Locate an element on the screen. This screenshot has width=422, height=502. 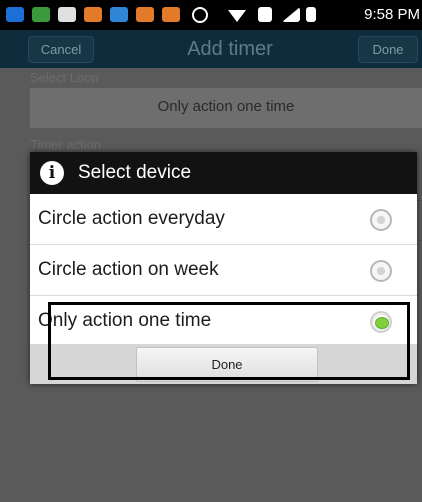
highlight-box is located at coordinates (229, 341).